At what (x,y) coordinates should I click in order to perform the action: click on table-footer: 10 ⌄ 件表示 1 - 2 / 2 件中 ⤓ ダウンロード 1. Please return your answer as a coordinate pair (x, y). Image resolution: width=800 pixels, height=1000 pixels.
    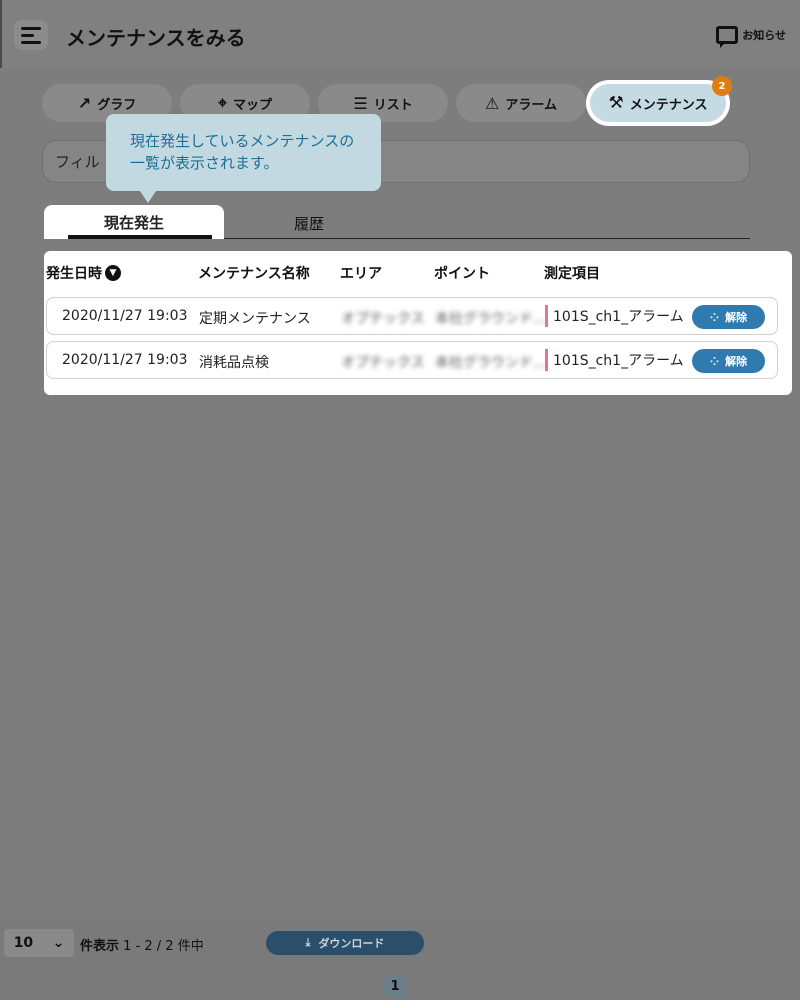
    Looking at the image, I should click on (400, 960).